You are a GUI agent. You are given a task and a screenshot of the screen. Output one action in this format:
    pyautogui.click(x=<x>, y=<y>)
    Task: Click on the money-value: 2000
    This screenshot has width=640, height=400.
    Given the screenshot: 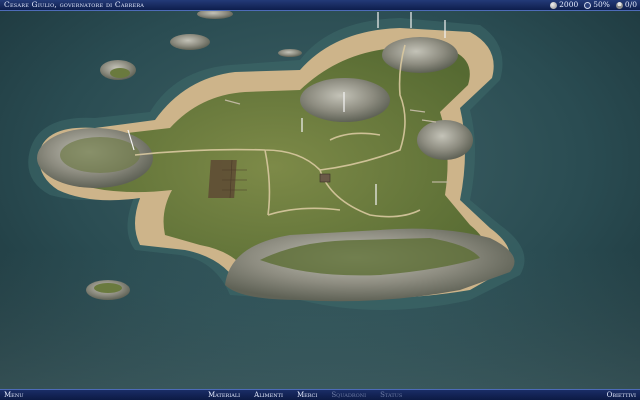 What is the action you would take?
    pyautogui.click(x=569, y=4)
    